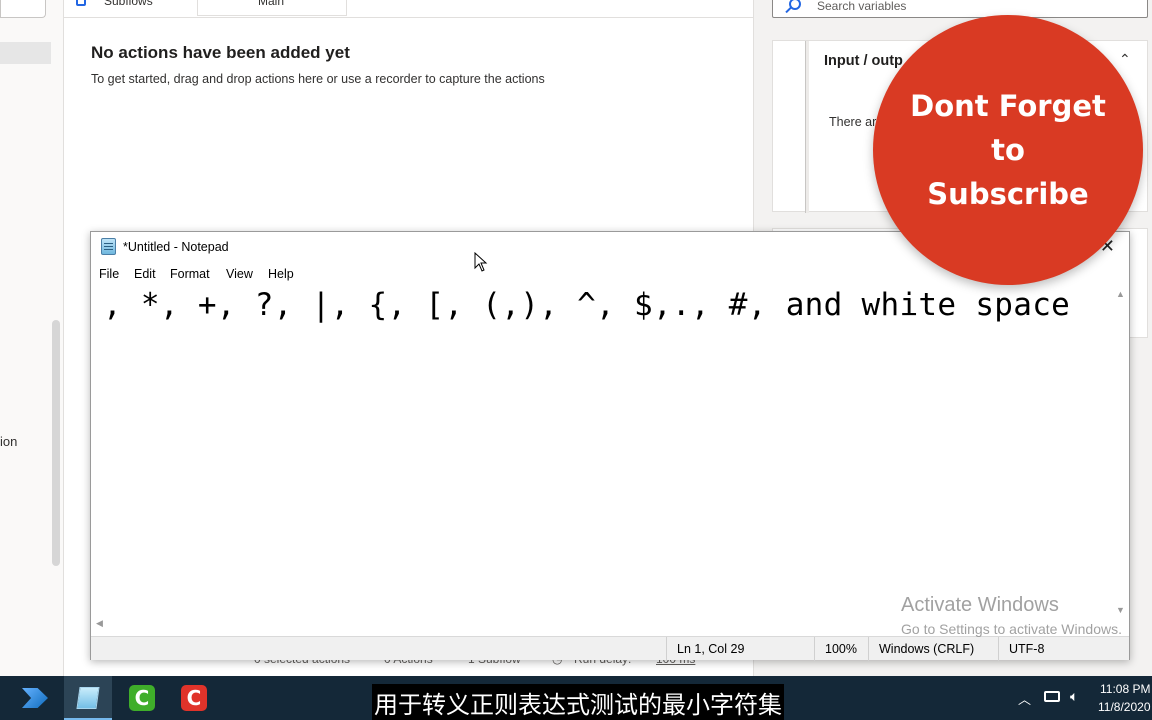 The image size is (1152, 720). What do you see at coordinates (194, 698) in the screenshot?
I see `camtasia-editor-icon: C` at bounding box center [194, 698].